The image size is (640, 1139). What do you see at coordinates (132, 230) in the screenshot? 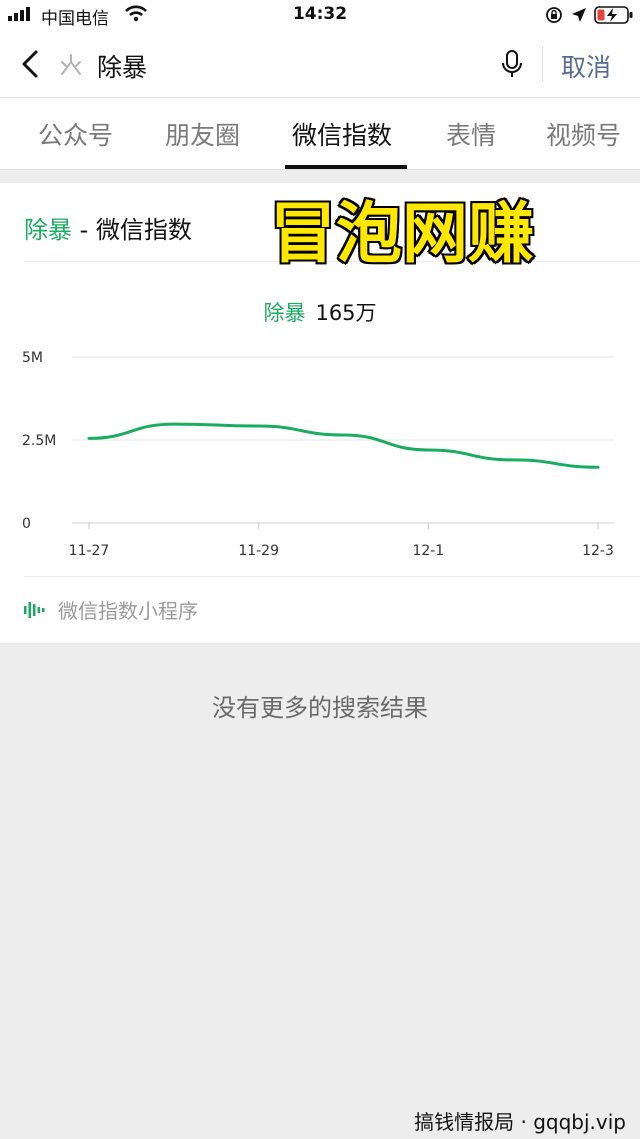
I see `card-title-suffix: - 微信指数` at bounding box center [132, 230].